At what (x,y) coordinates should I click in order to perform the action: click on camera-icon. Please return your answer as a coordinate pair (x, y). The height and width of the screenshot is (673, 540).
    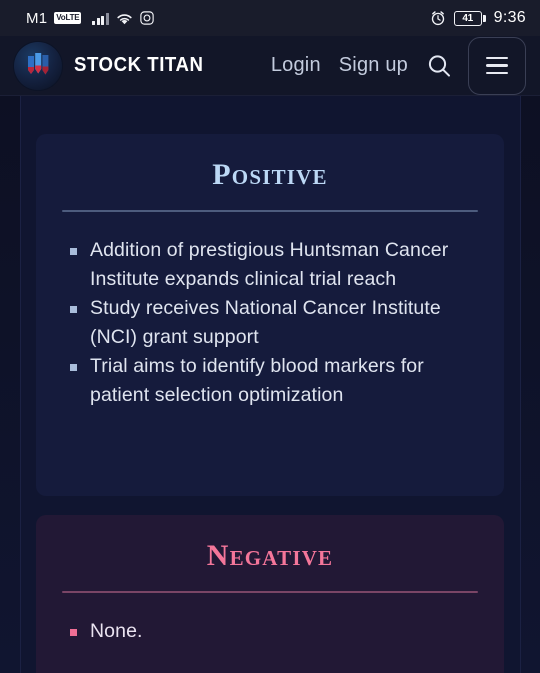
    Looking at the image, I should click on (147, 18).